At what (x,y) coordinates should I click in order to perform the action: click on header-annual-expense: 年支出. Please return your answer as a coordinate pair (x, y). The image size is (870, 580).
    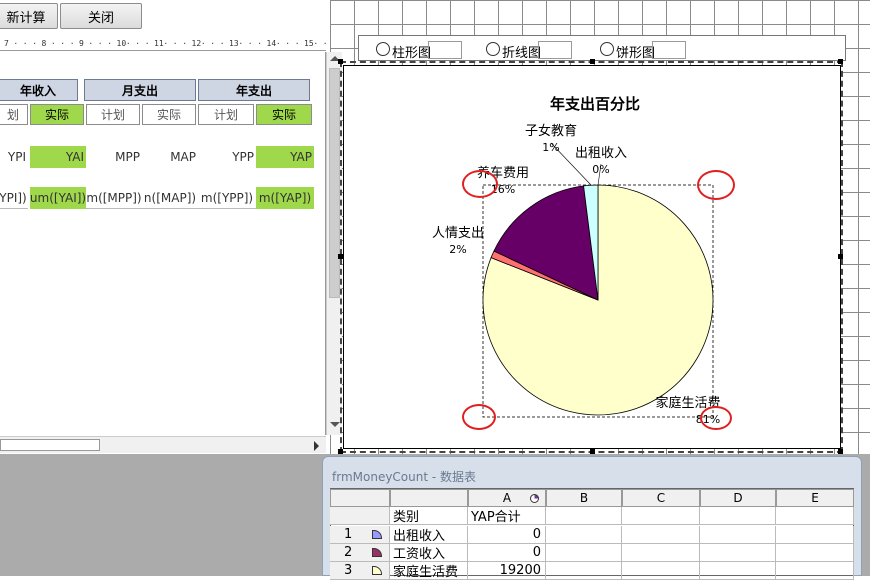
    Looking at the image, I should click on (254, 90).